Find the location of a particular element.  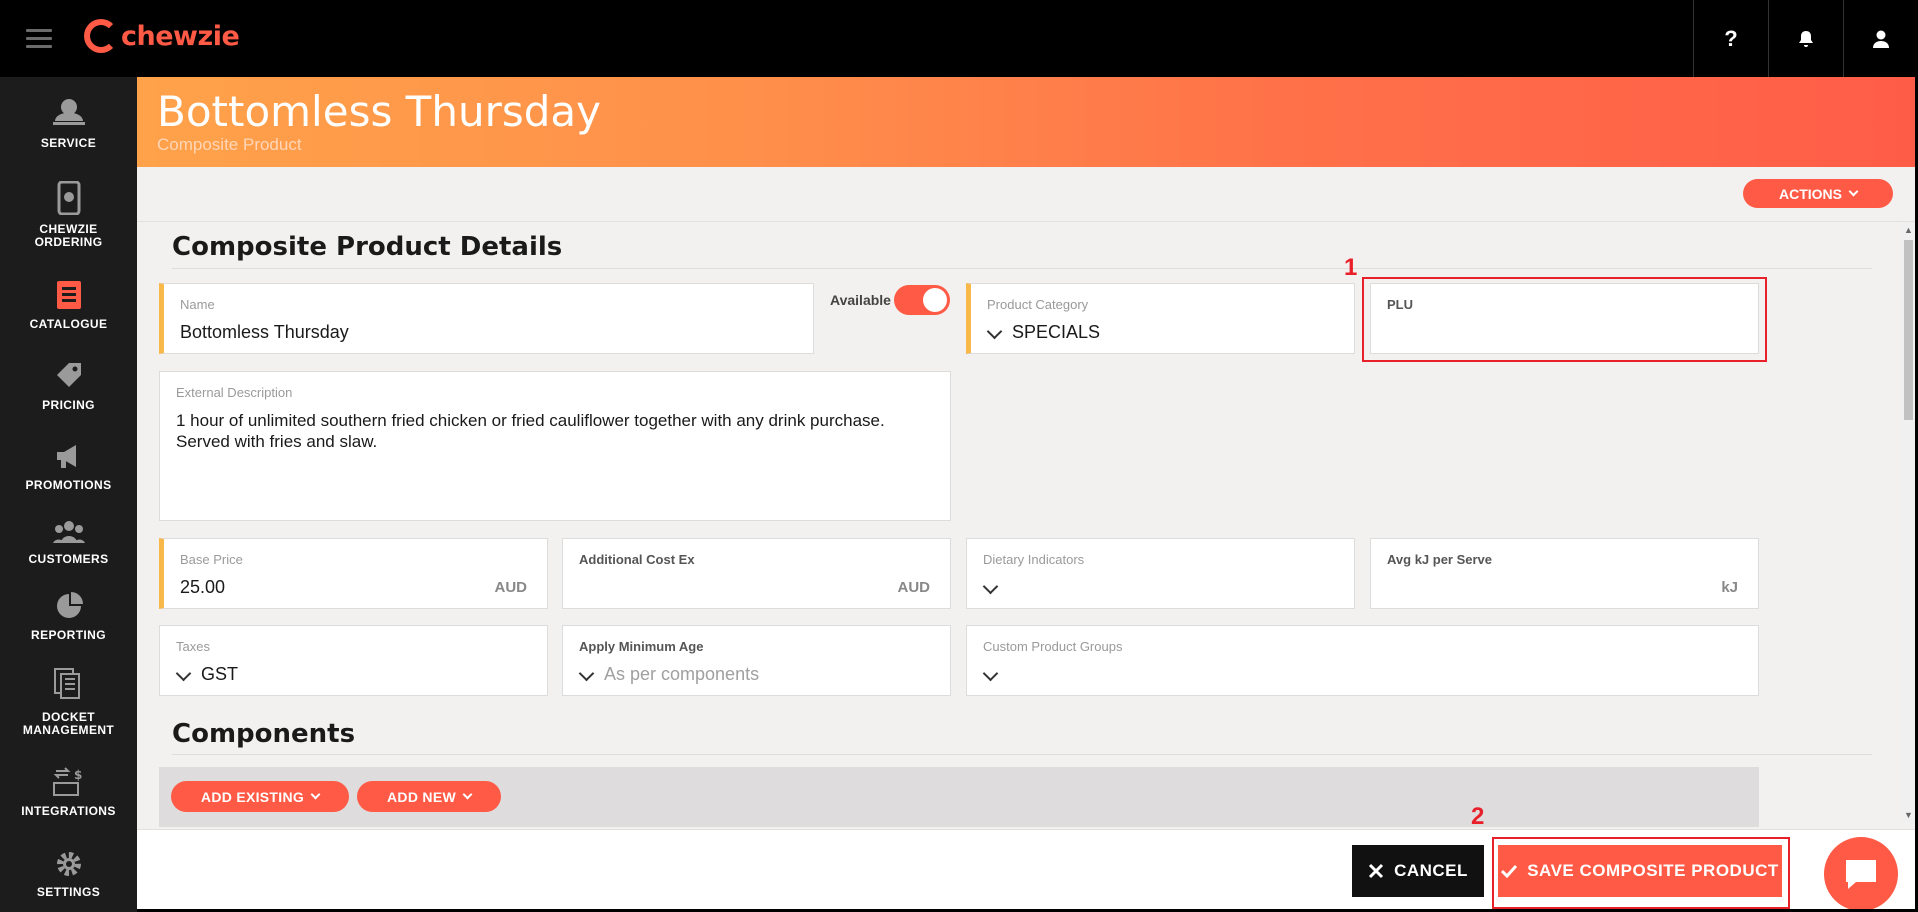

catalogue-icon is located at coordinates (68, 295).